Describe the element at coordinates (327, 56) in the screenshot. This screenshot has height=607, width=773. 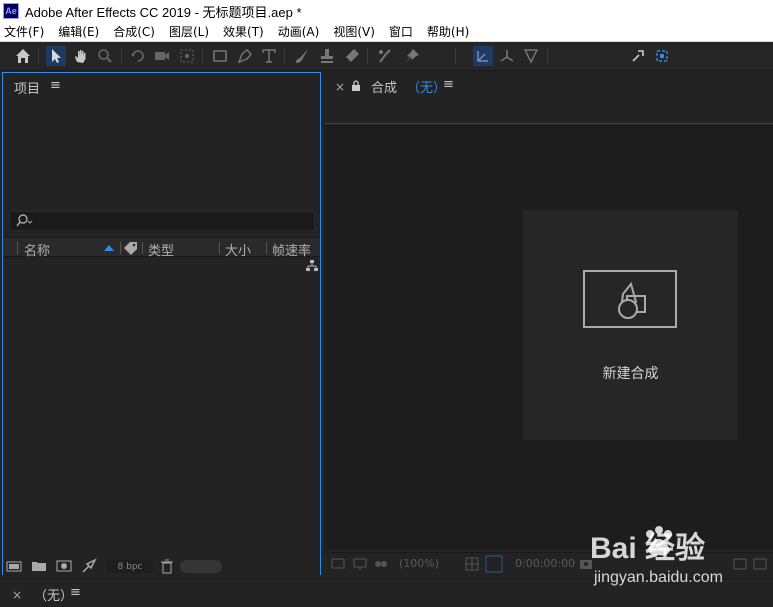
I see `clone-stamp-tool-icon` at that location.